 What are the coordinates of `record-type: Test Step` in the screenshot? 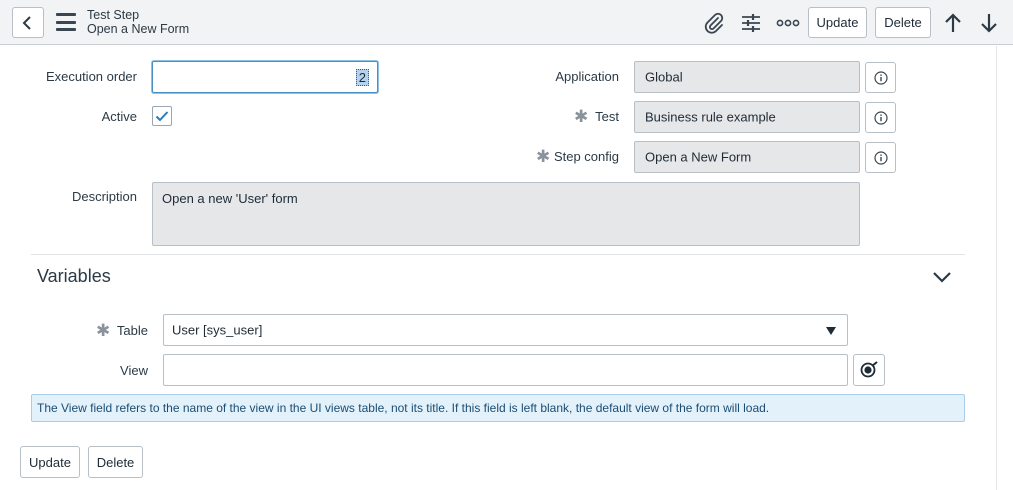 It's located at (113, 15).